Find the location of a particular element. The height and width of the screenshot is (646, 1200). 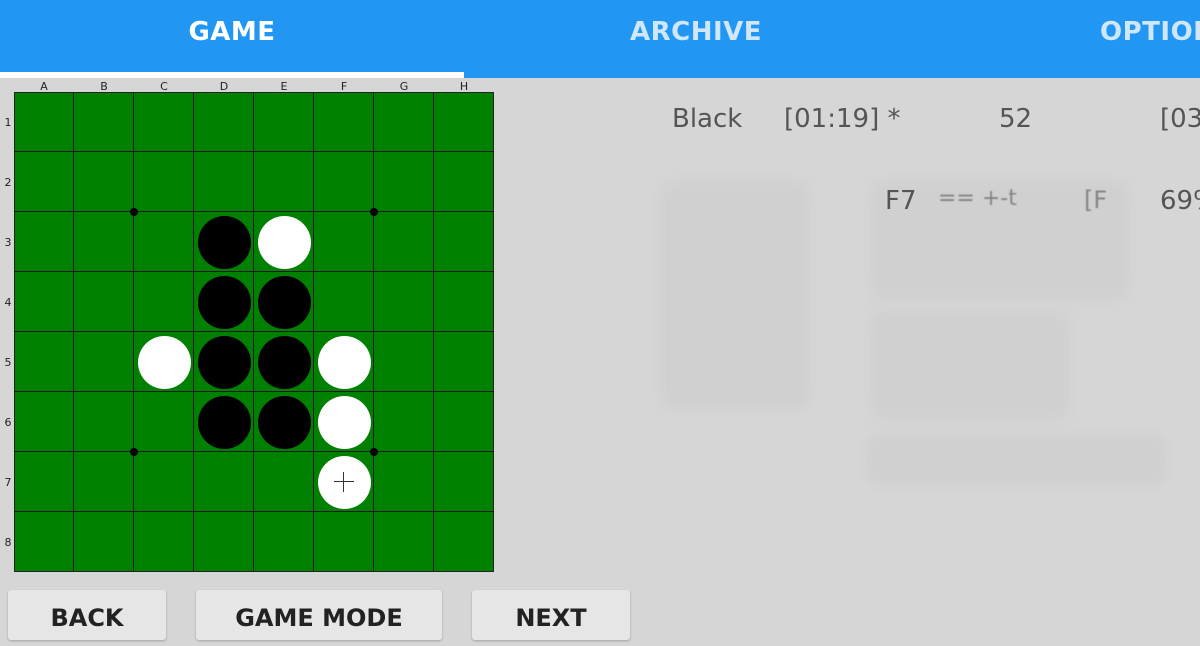

board-square-f5 is located at coordinates (344, 362).